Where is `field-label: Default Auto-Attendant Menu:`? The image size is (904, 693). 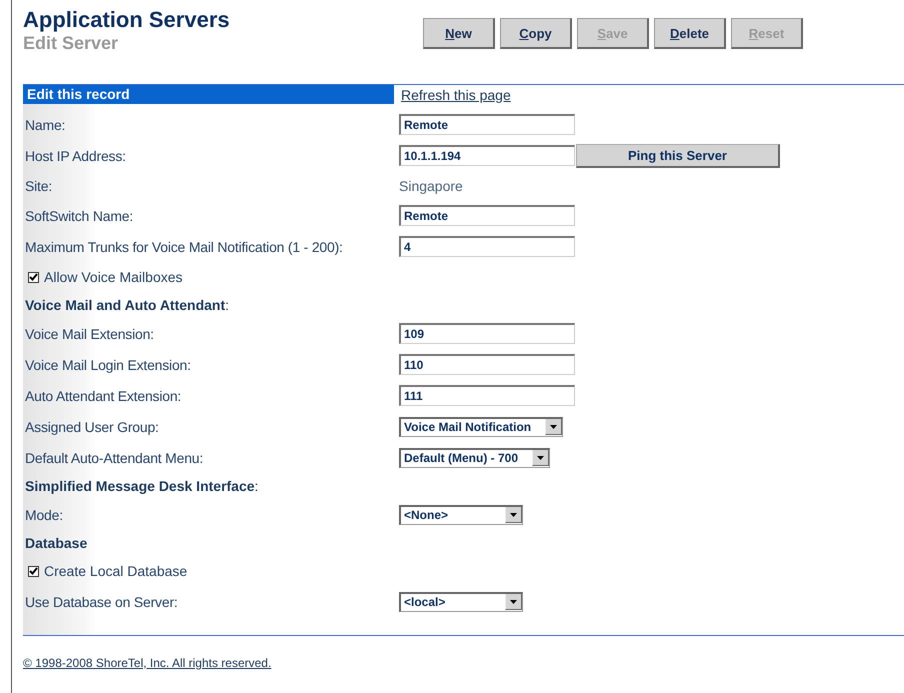
field-label: Default Auto-Attendant Menu: is located at coordinates (114, 458).